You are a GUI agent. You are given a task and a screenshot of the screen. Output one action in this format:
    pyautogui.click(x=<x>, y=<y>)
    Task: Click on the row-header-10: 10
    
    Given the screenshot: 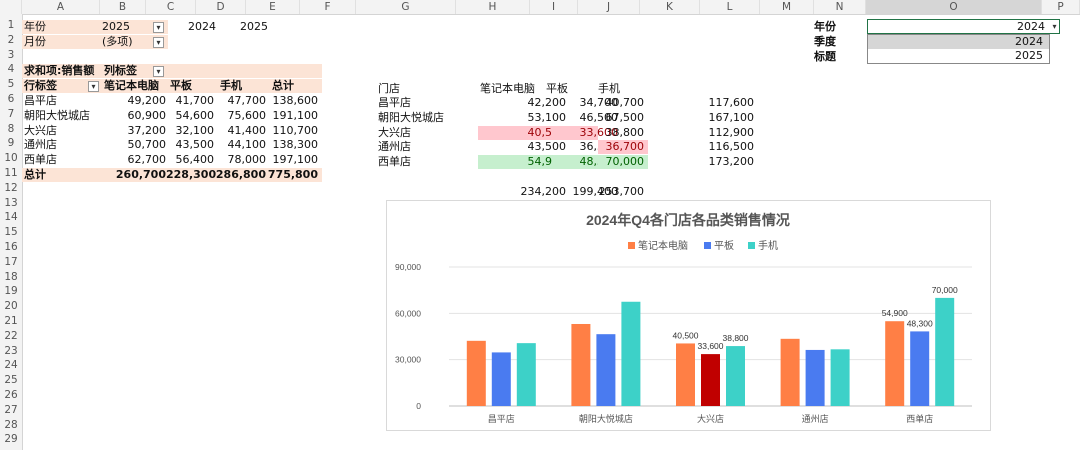 What is the action you would take?
    pyautogui.click(x=11, y=158)
    